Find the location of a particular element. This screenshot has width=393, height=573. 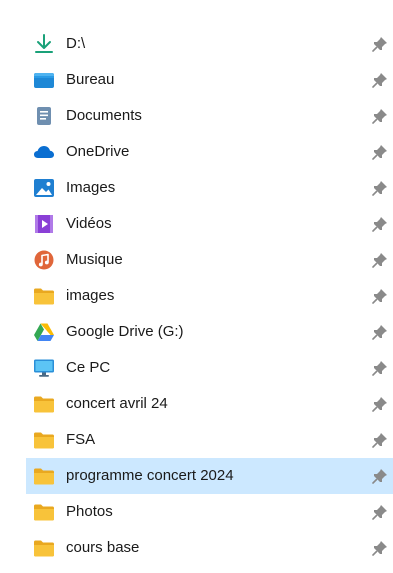

videos-icon is located at coordinates (44, 224).